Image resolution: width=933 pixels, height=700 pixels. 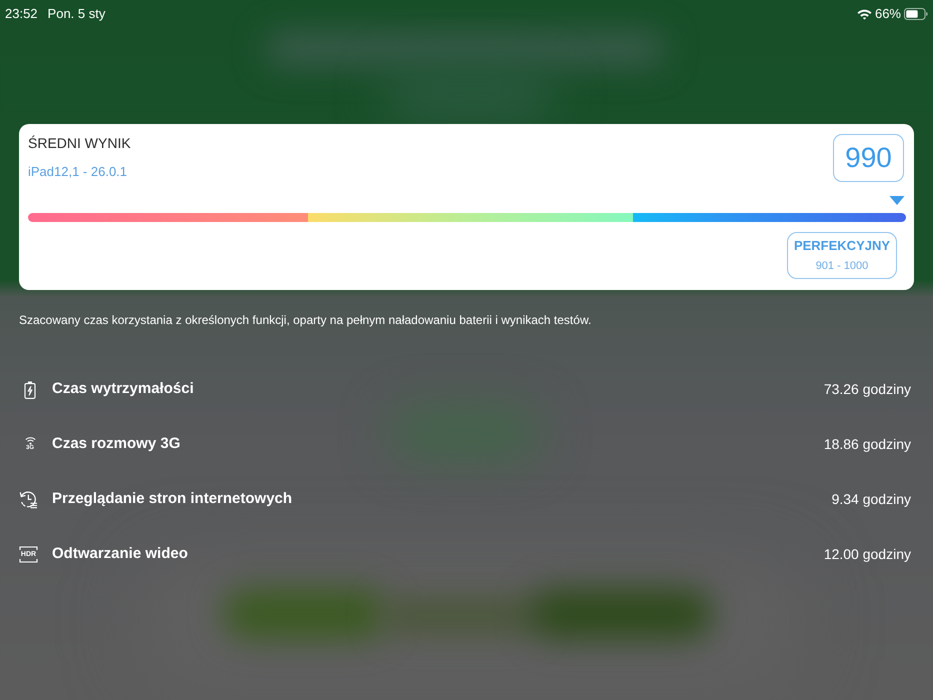 What do you see at coordinates (120, 554) in the screenshot?
I see `metric-label: Odtwarzanie wideo` at bounding box center [120, 554].